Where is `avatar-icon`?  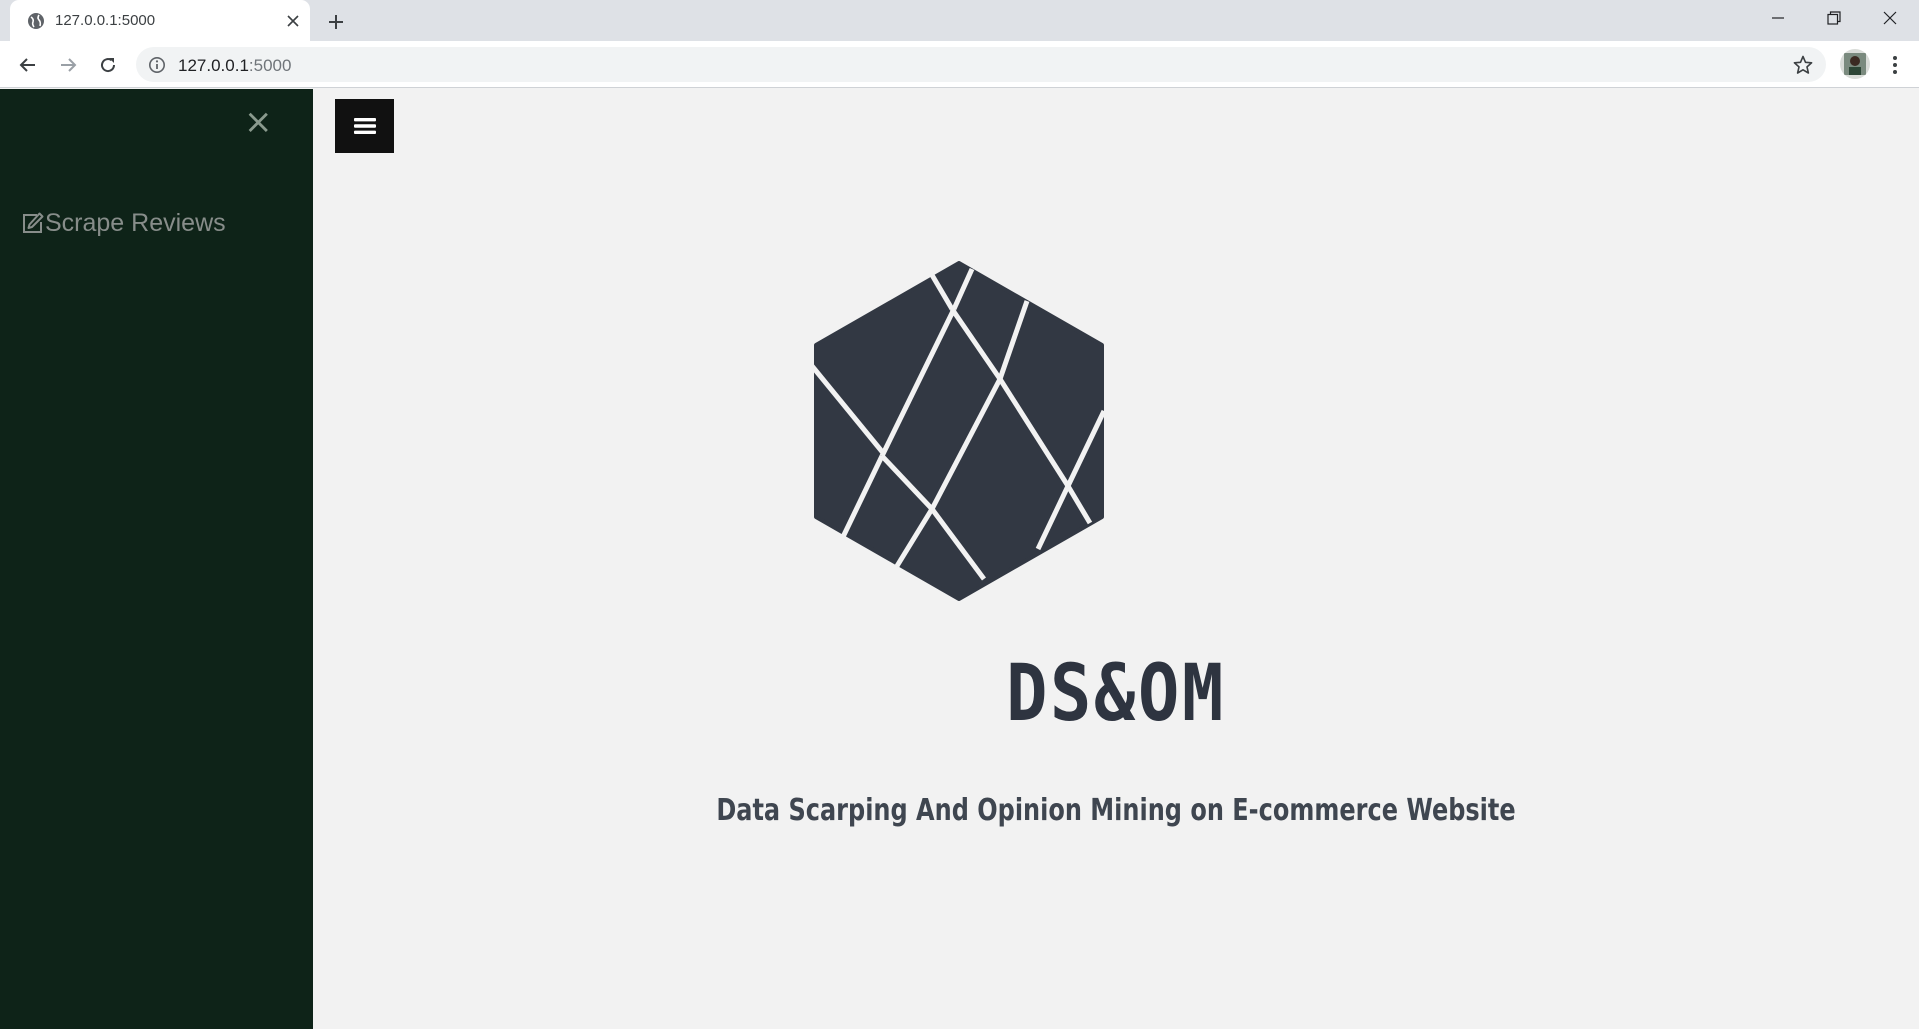 avatar-icon is located at coordinates (1855, 64).